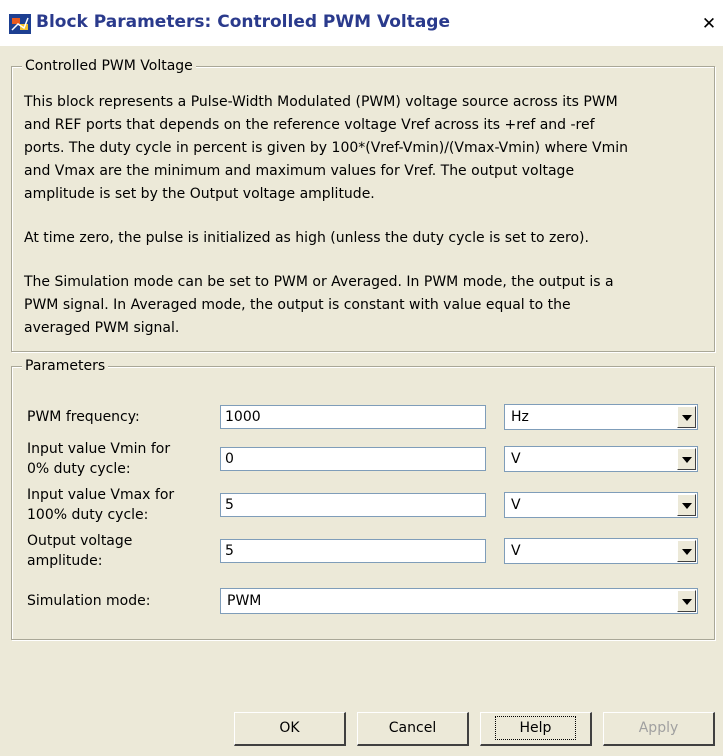 The height and width of the screenshot is (756, 723). What do you see at coordinates (520, 417) in the screenshot?
I see `pwm-frequency-unit-value: Hz` at bounding box center [520, 417].